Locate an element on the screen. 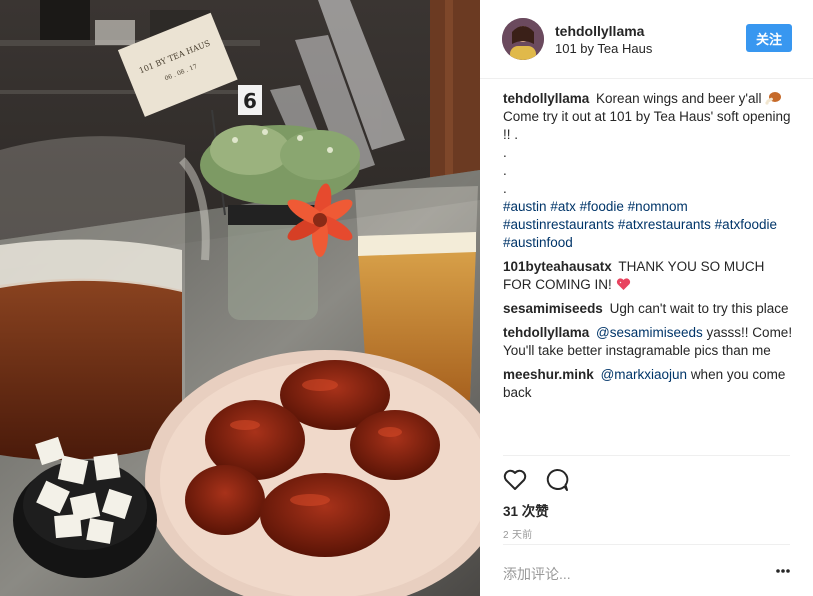 This screenshot has width=813, height=596. avatar-image is located at coordinates (523, 39).